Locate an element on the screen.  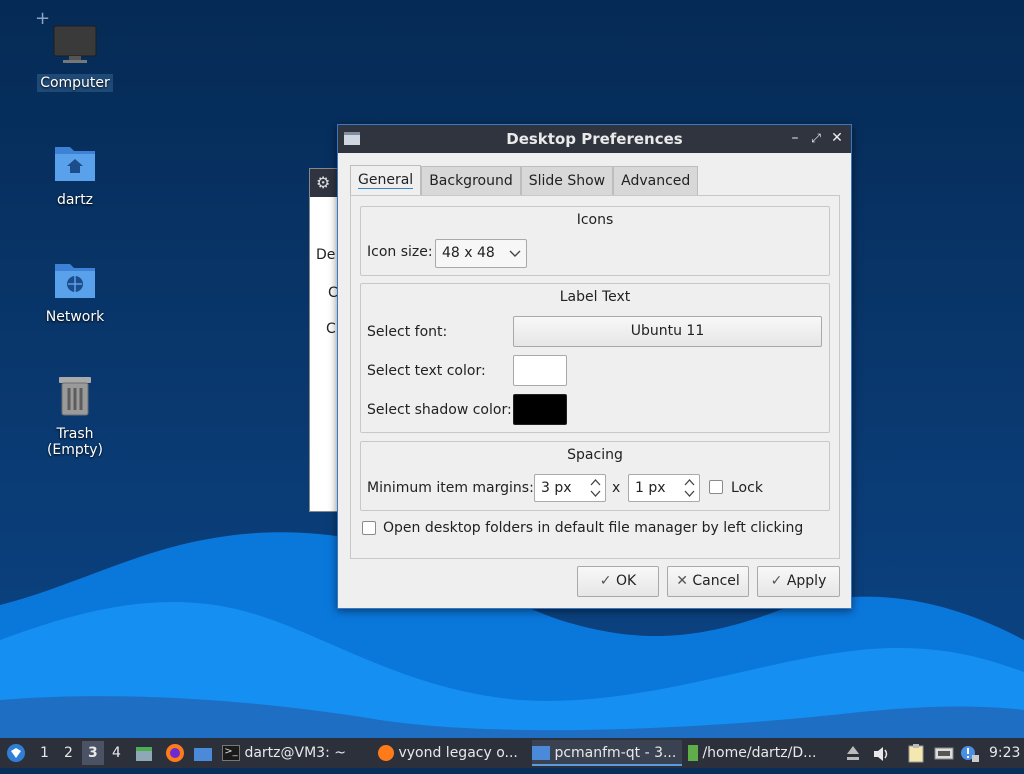
shadow-color-swatch is located at coordinates (540, 409).